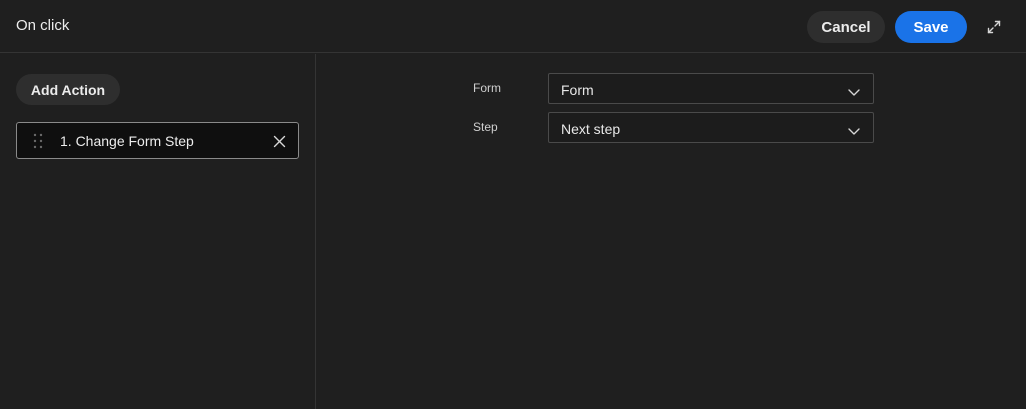  Describe the element at coordinates (846, 27) in the screenshot. I see `cancel-button: Cancel` at that location.